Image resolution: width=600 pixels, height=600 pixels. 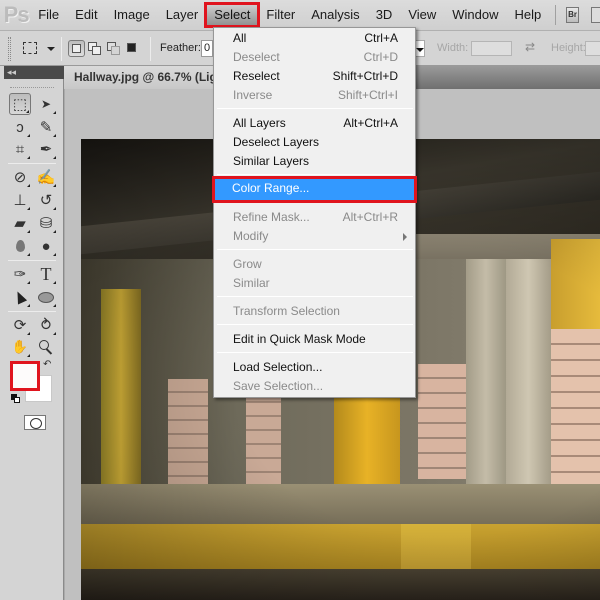 What do you see at coordinates (314, 283) in the screenshot?
I see `menu-item-similar: Similar` at bounding box center [314, 283].